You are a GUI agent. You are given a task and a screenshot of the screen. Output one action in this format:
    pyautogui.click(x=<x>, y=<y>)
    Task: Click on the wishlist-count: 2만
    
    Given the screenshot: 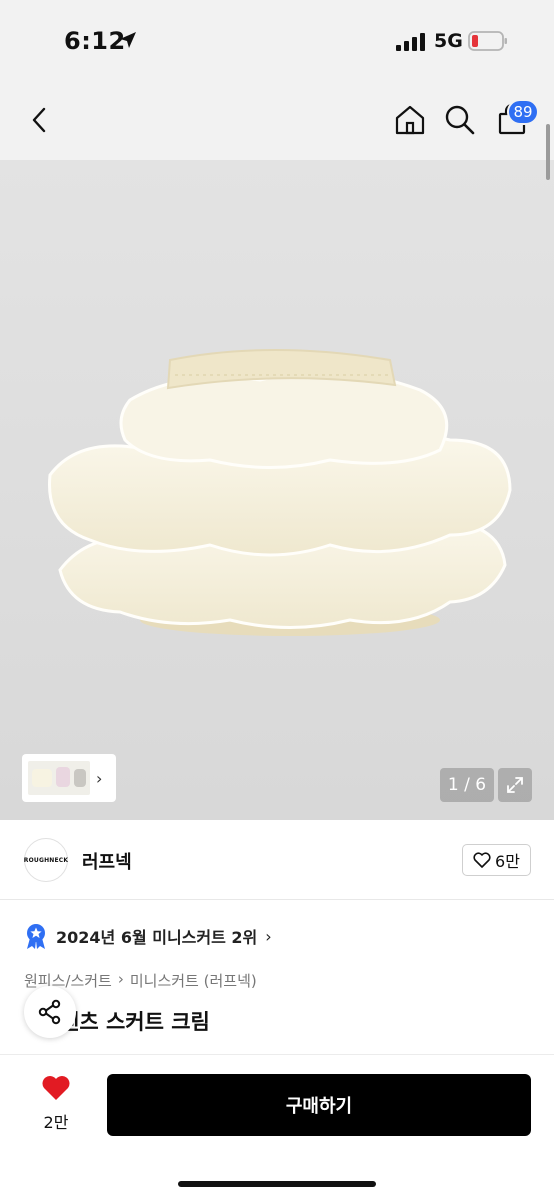 What is the action you would take?
    pyautogui.click(x=56, y=1122)
    